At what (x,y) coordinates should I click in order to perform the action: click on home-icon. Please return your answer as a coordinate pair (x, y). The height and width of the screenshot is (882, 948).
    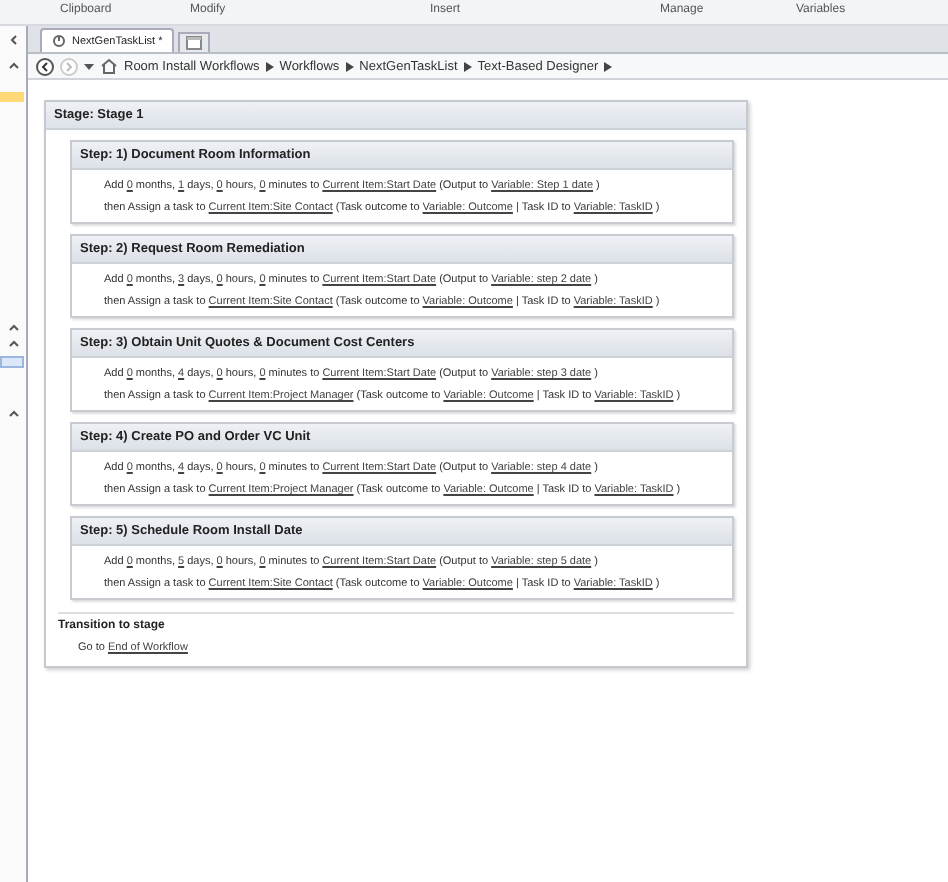
    Looking at the image, I should click on (109, 66).